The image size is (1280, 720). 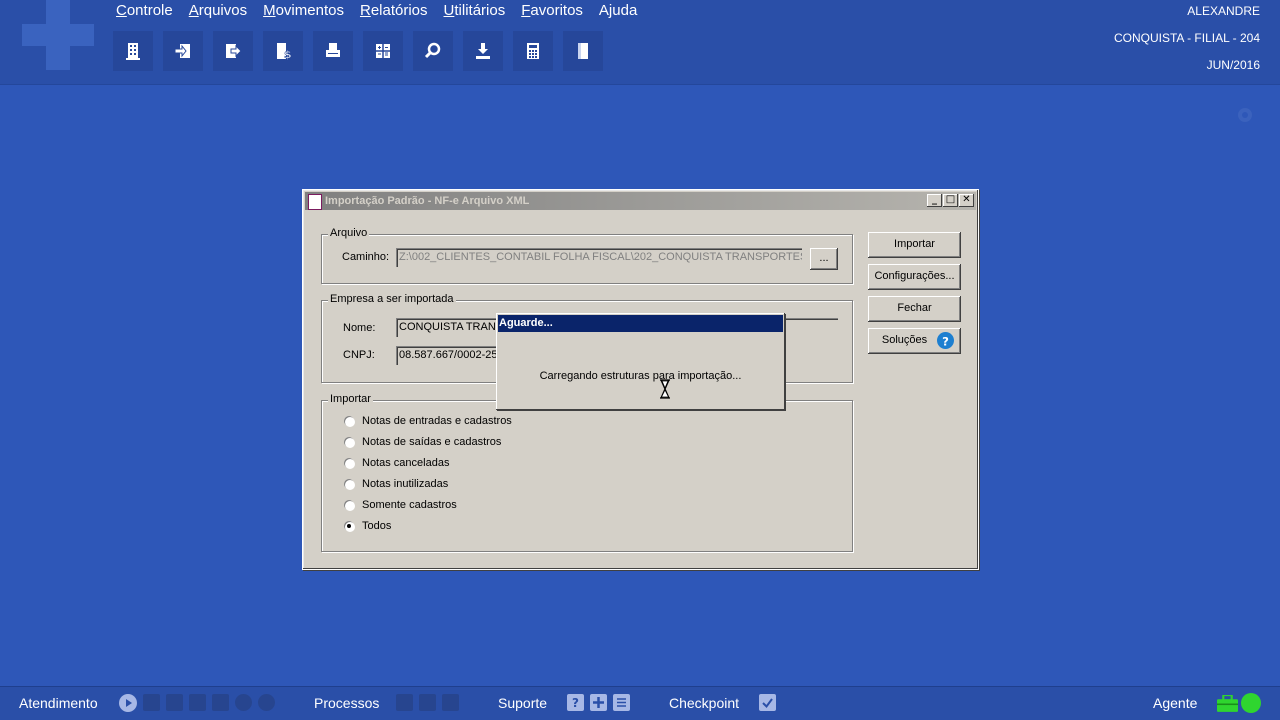 I want to click on company-name: CONQUISTA - FILIAL - 204, so click(x=1186, y=38).